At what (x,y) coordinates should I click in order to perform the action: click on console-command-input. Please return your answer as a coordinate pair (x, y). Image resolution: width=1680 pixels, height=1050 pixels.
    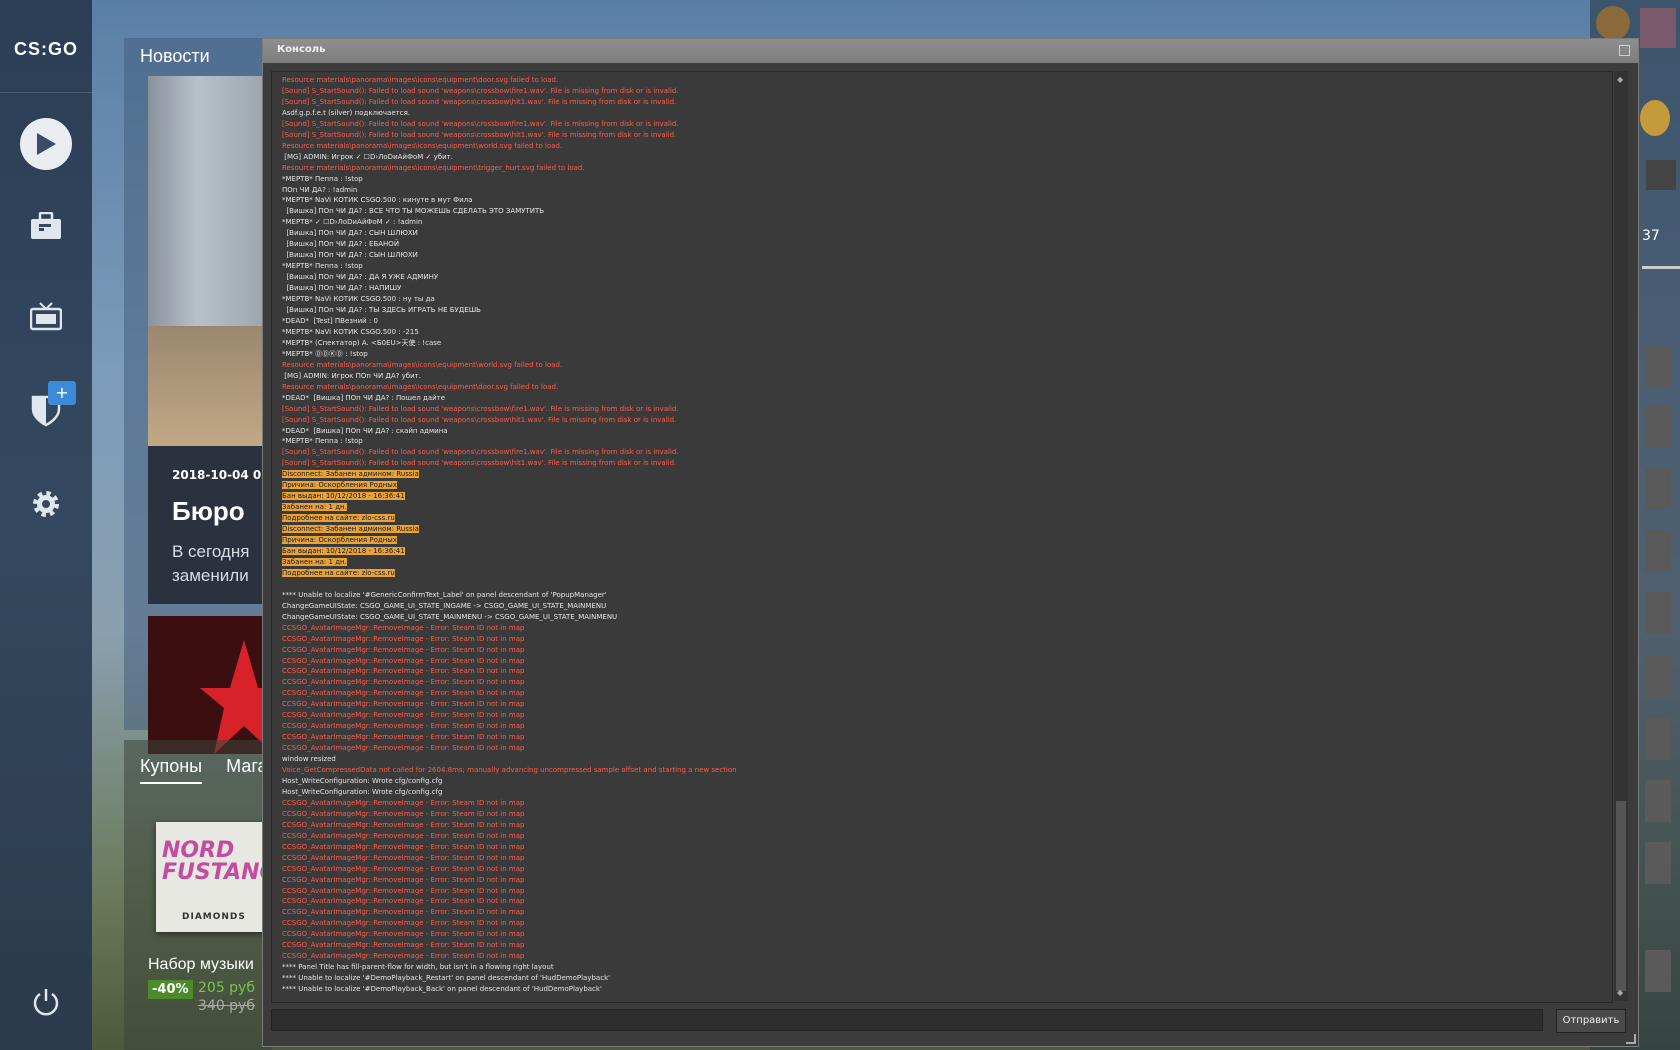
    Looking at the image, I should click on (907, 1020).